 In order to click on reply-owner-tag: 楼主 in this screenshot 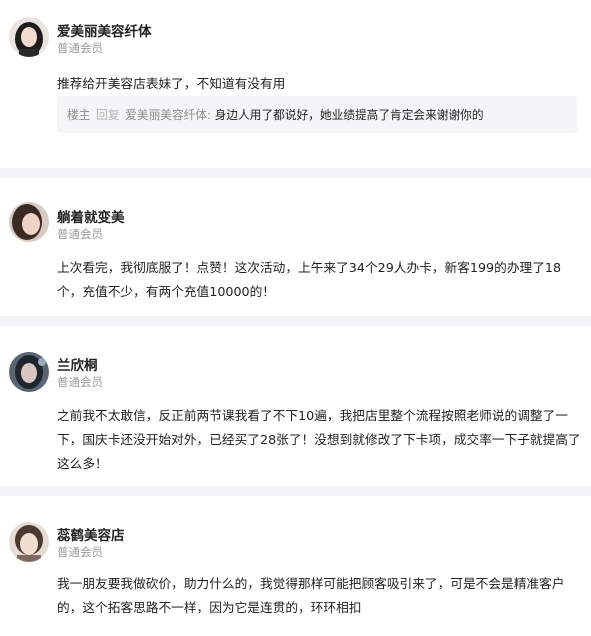, I will do `click(79, 115)`.